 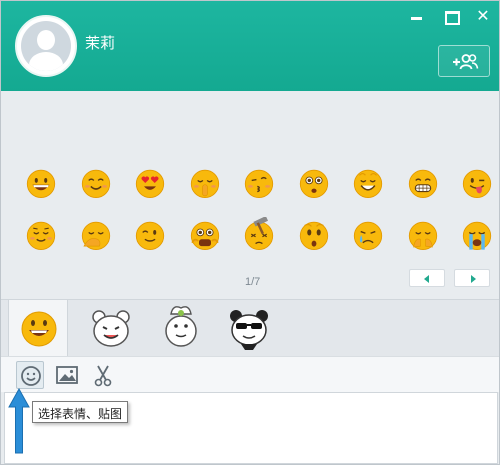 What do you see at coordinates (259, 183) in the screenshot?
I see `emoji-kiss` at bounding box center [259, 183].